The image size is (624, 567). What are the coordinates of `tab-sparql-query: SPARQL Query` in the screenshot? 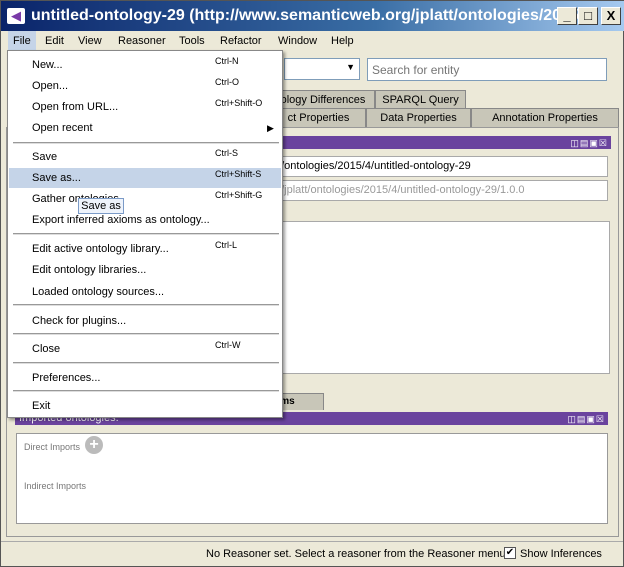 It's located at (420, 99).